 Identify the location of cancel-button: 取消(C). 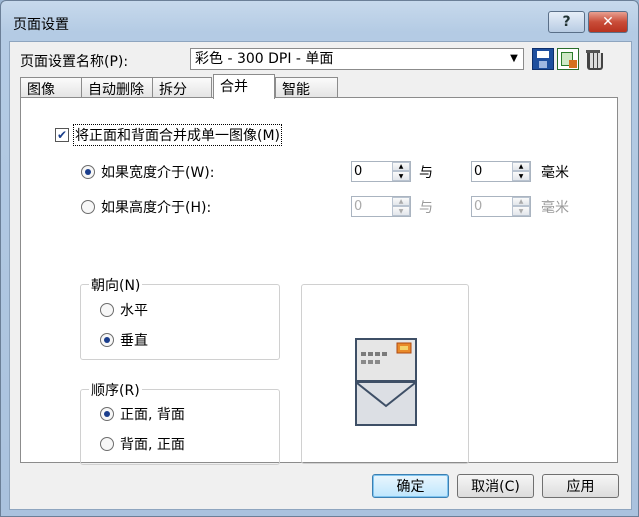
(495, 486).